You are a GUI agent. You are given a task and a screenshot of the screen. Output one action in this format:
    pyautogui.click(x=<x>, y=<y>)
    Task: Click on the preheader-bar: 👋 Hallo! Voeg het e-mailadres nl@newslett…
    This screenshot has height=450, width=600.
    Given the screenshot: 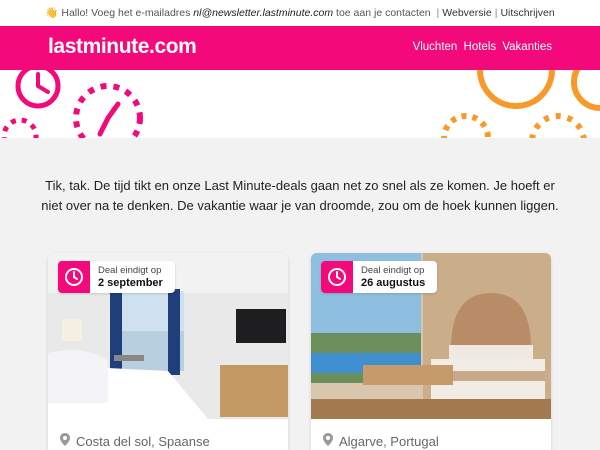 What is the action you would take?
    pyautogui.click(x=300, y=13)
    